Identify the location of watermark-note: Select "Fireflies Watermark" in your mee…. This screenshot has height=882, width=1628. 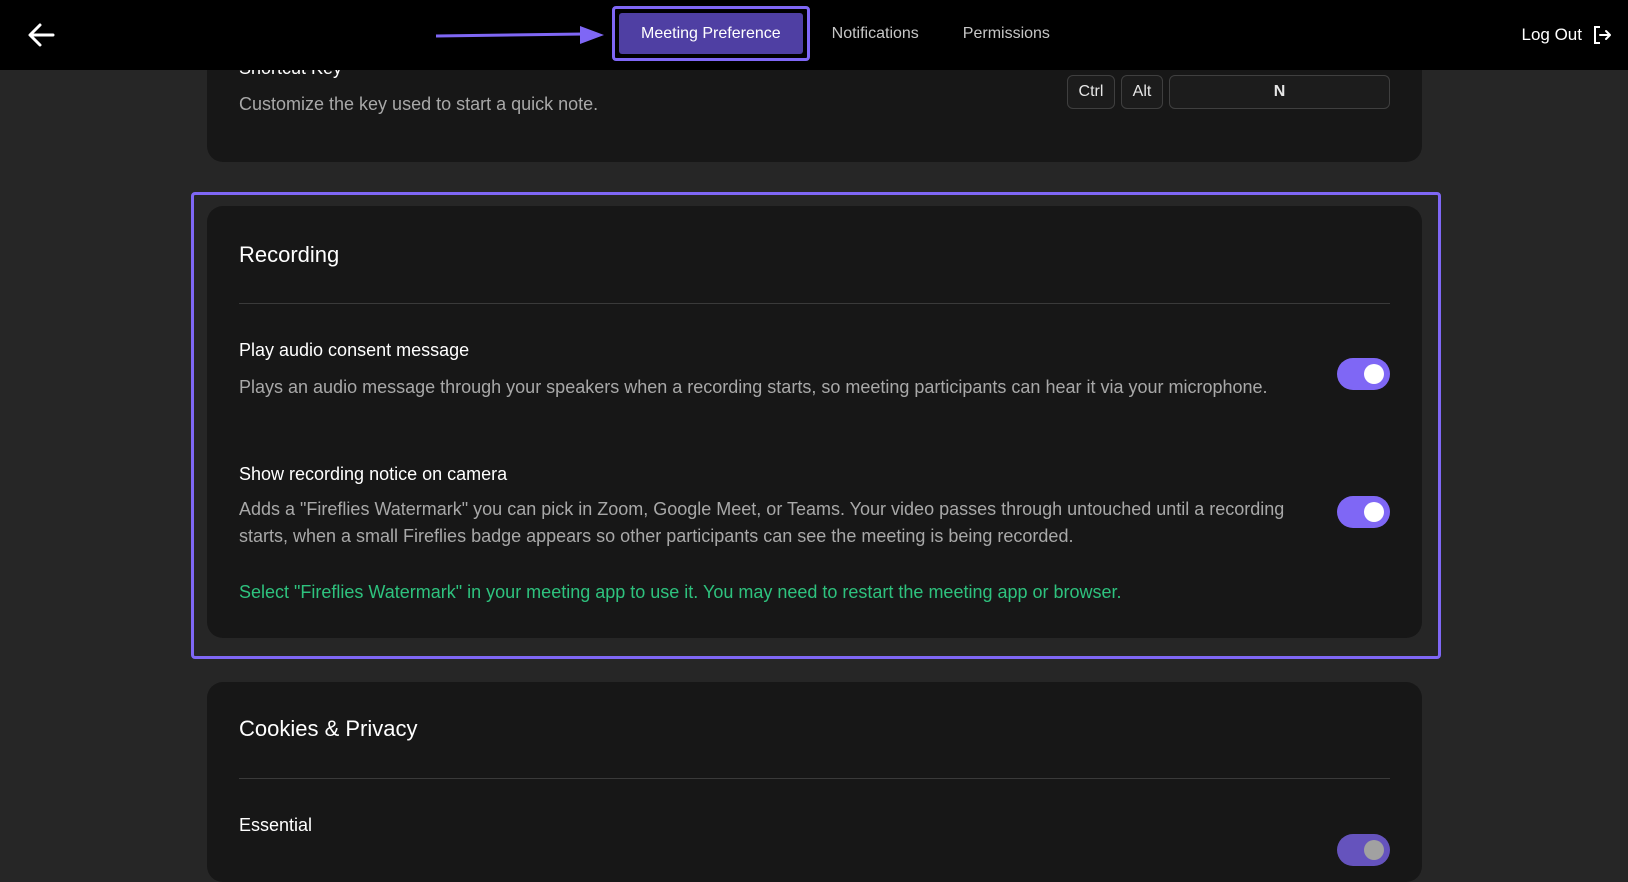
(680, 592).